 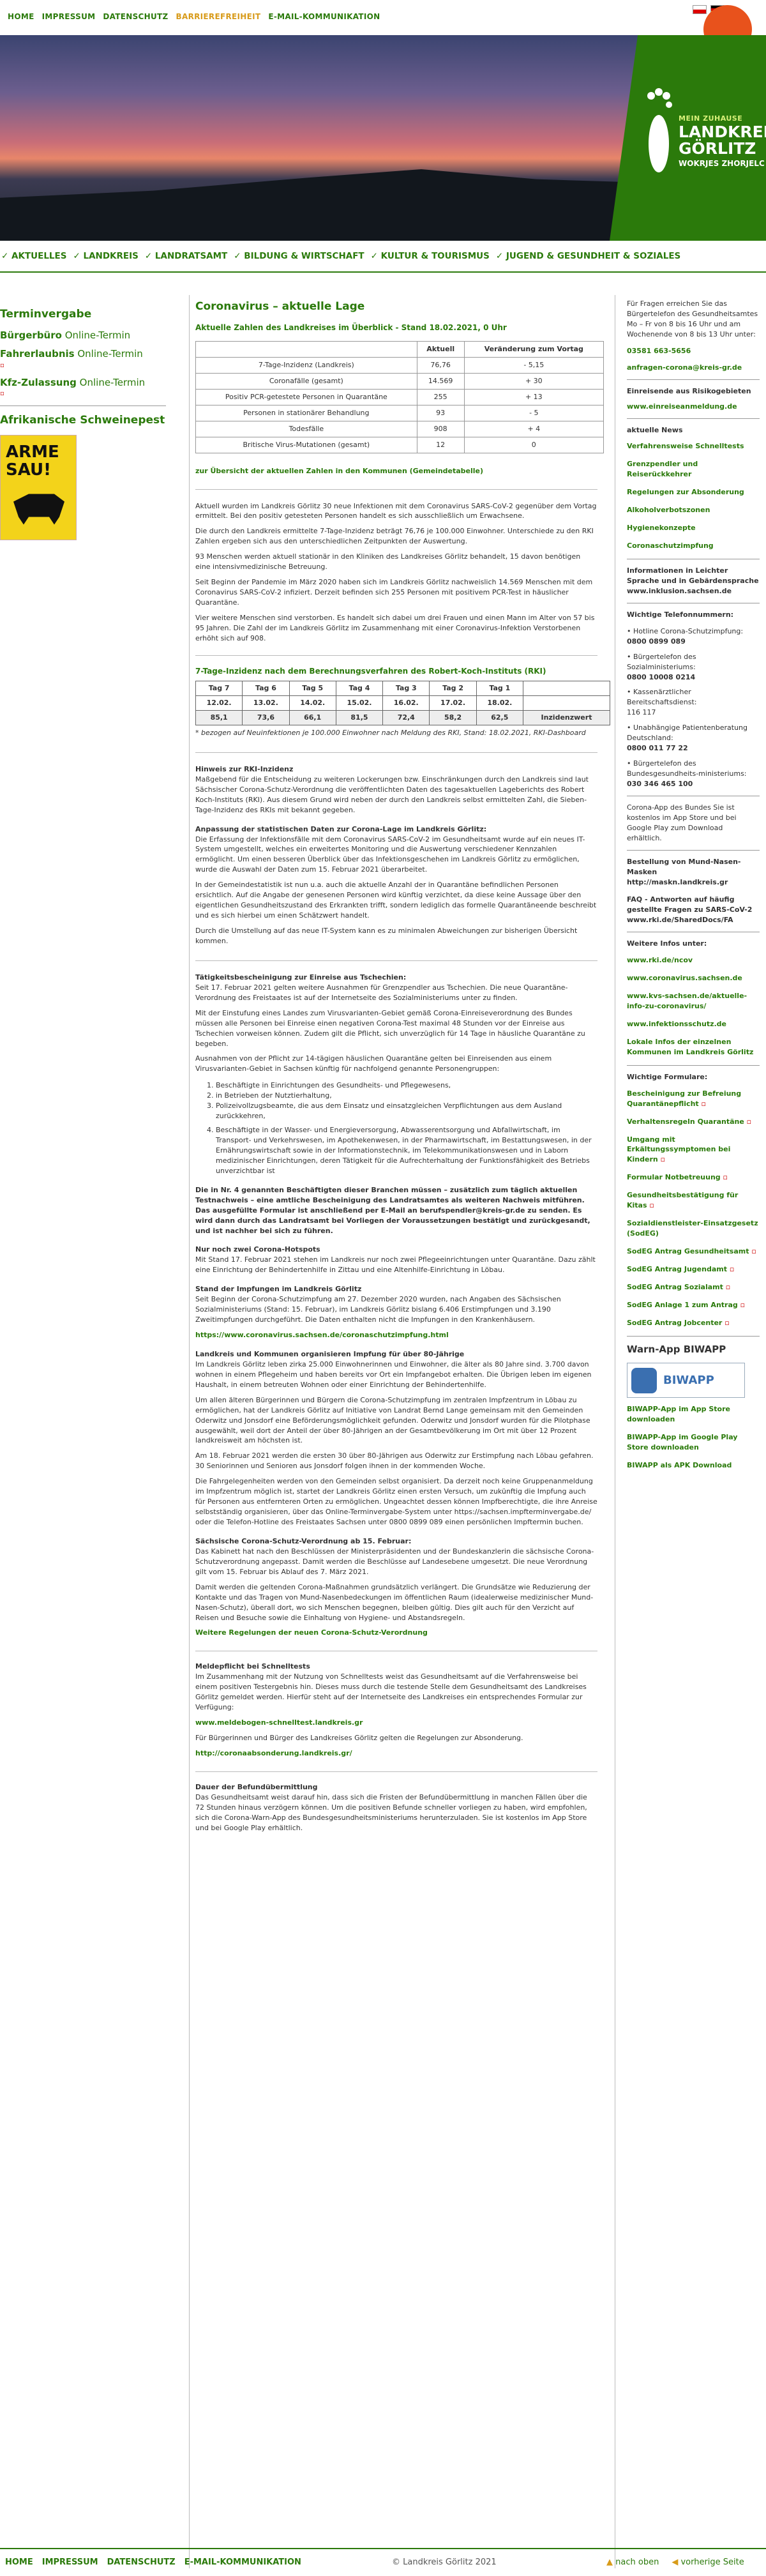 What do you see at coordinates (105, 260) in the screenshot?
I see `main-nav-landkreis: ✓ LANDKREIS` at bounding box center [105, 260].